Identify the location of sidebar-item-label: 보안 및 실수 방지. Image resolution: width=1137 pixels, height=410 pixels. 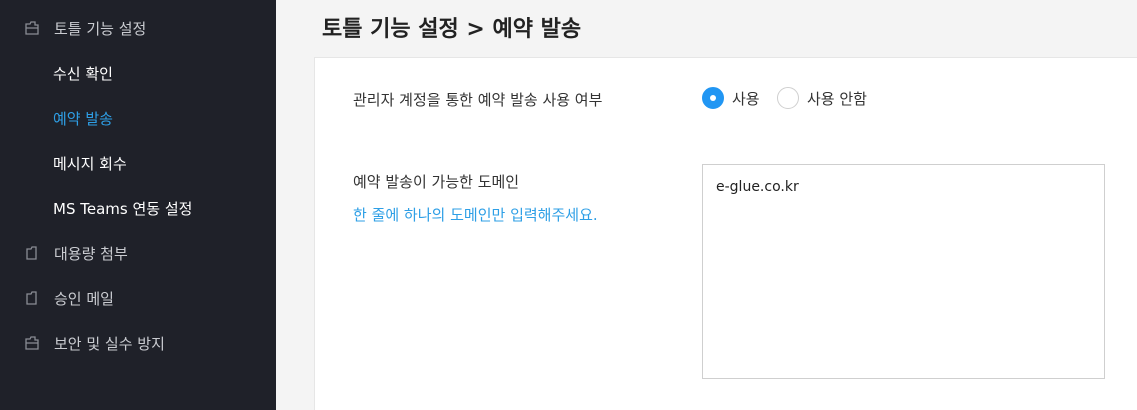
(109, 343).